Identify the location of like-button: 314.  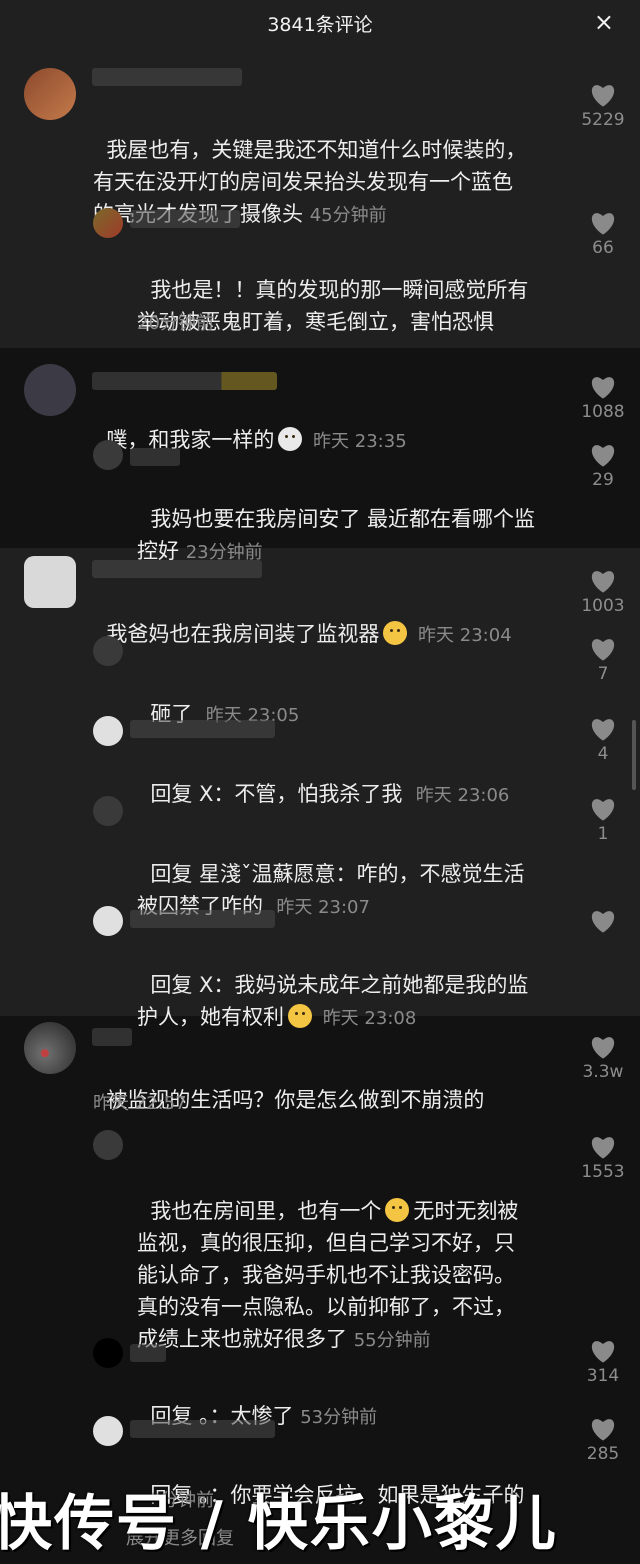
(603, 1362).